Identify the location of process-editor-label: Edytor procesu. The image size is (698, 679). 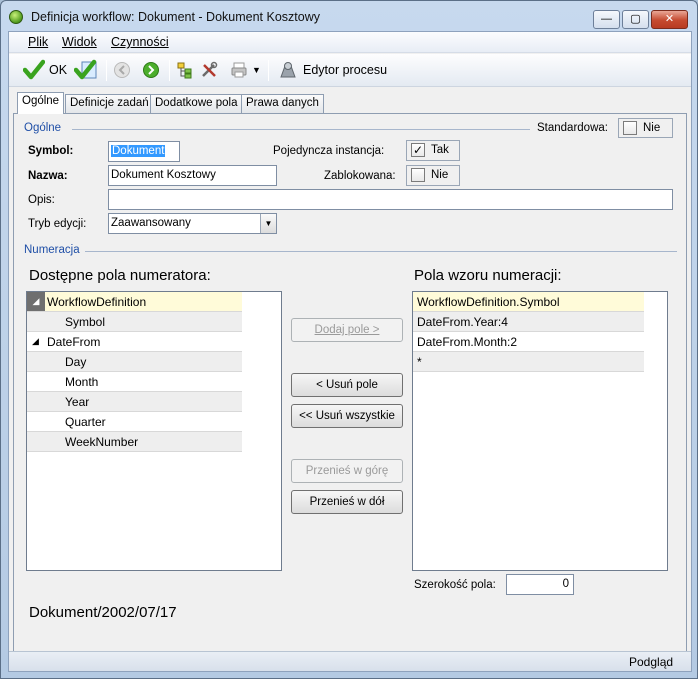
(345, 70).